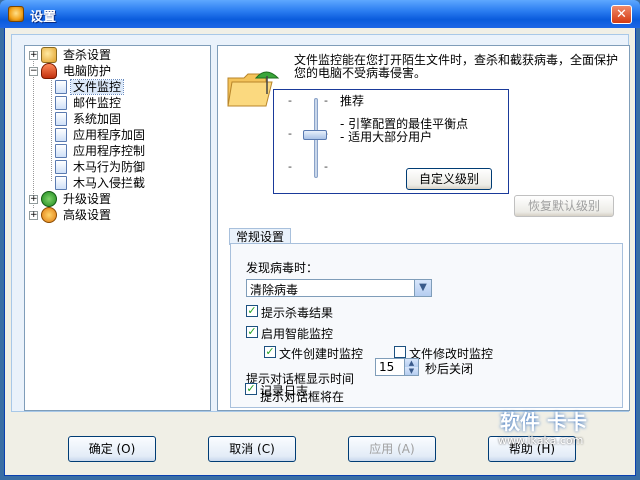 This screenshot has width=640, height=480. What do you see at coordinates (112, 449) in the screenshot?
I see `ok-button: 确定 (O)` at bounding box center [112, 449].